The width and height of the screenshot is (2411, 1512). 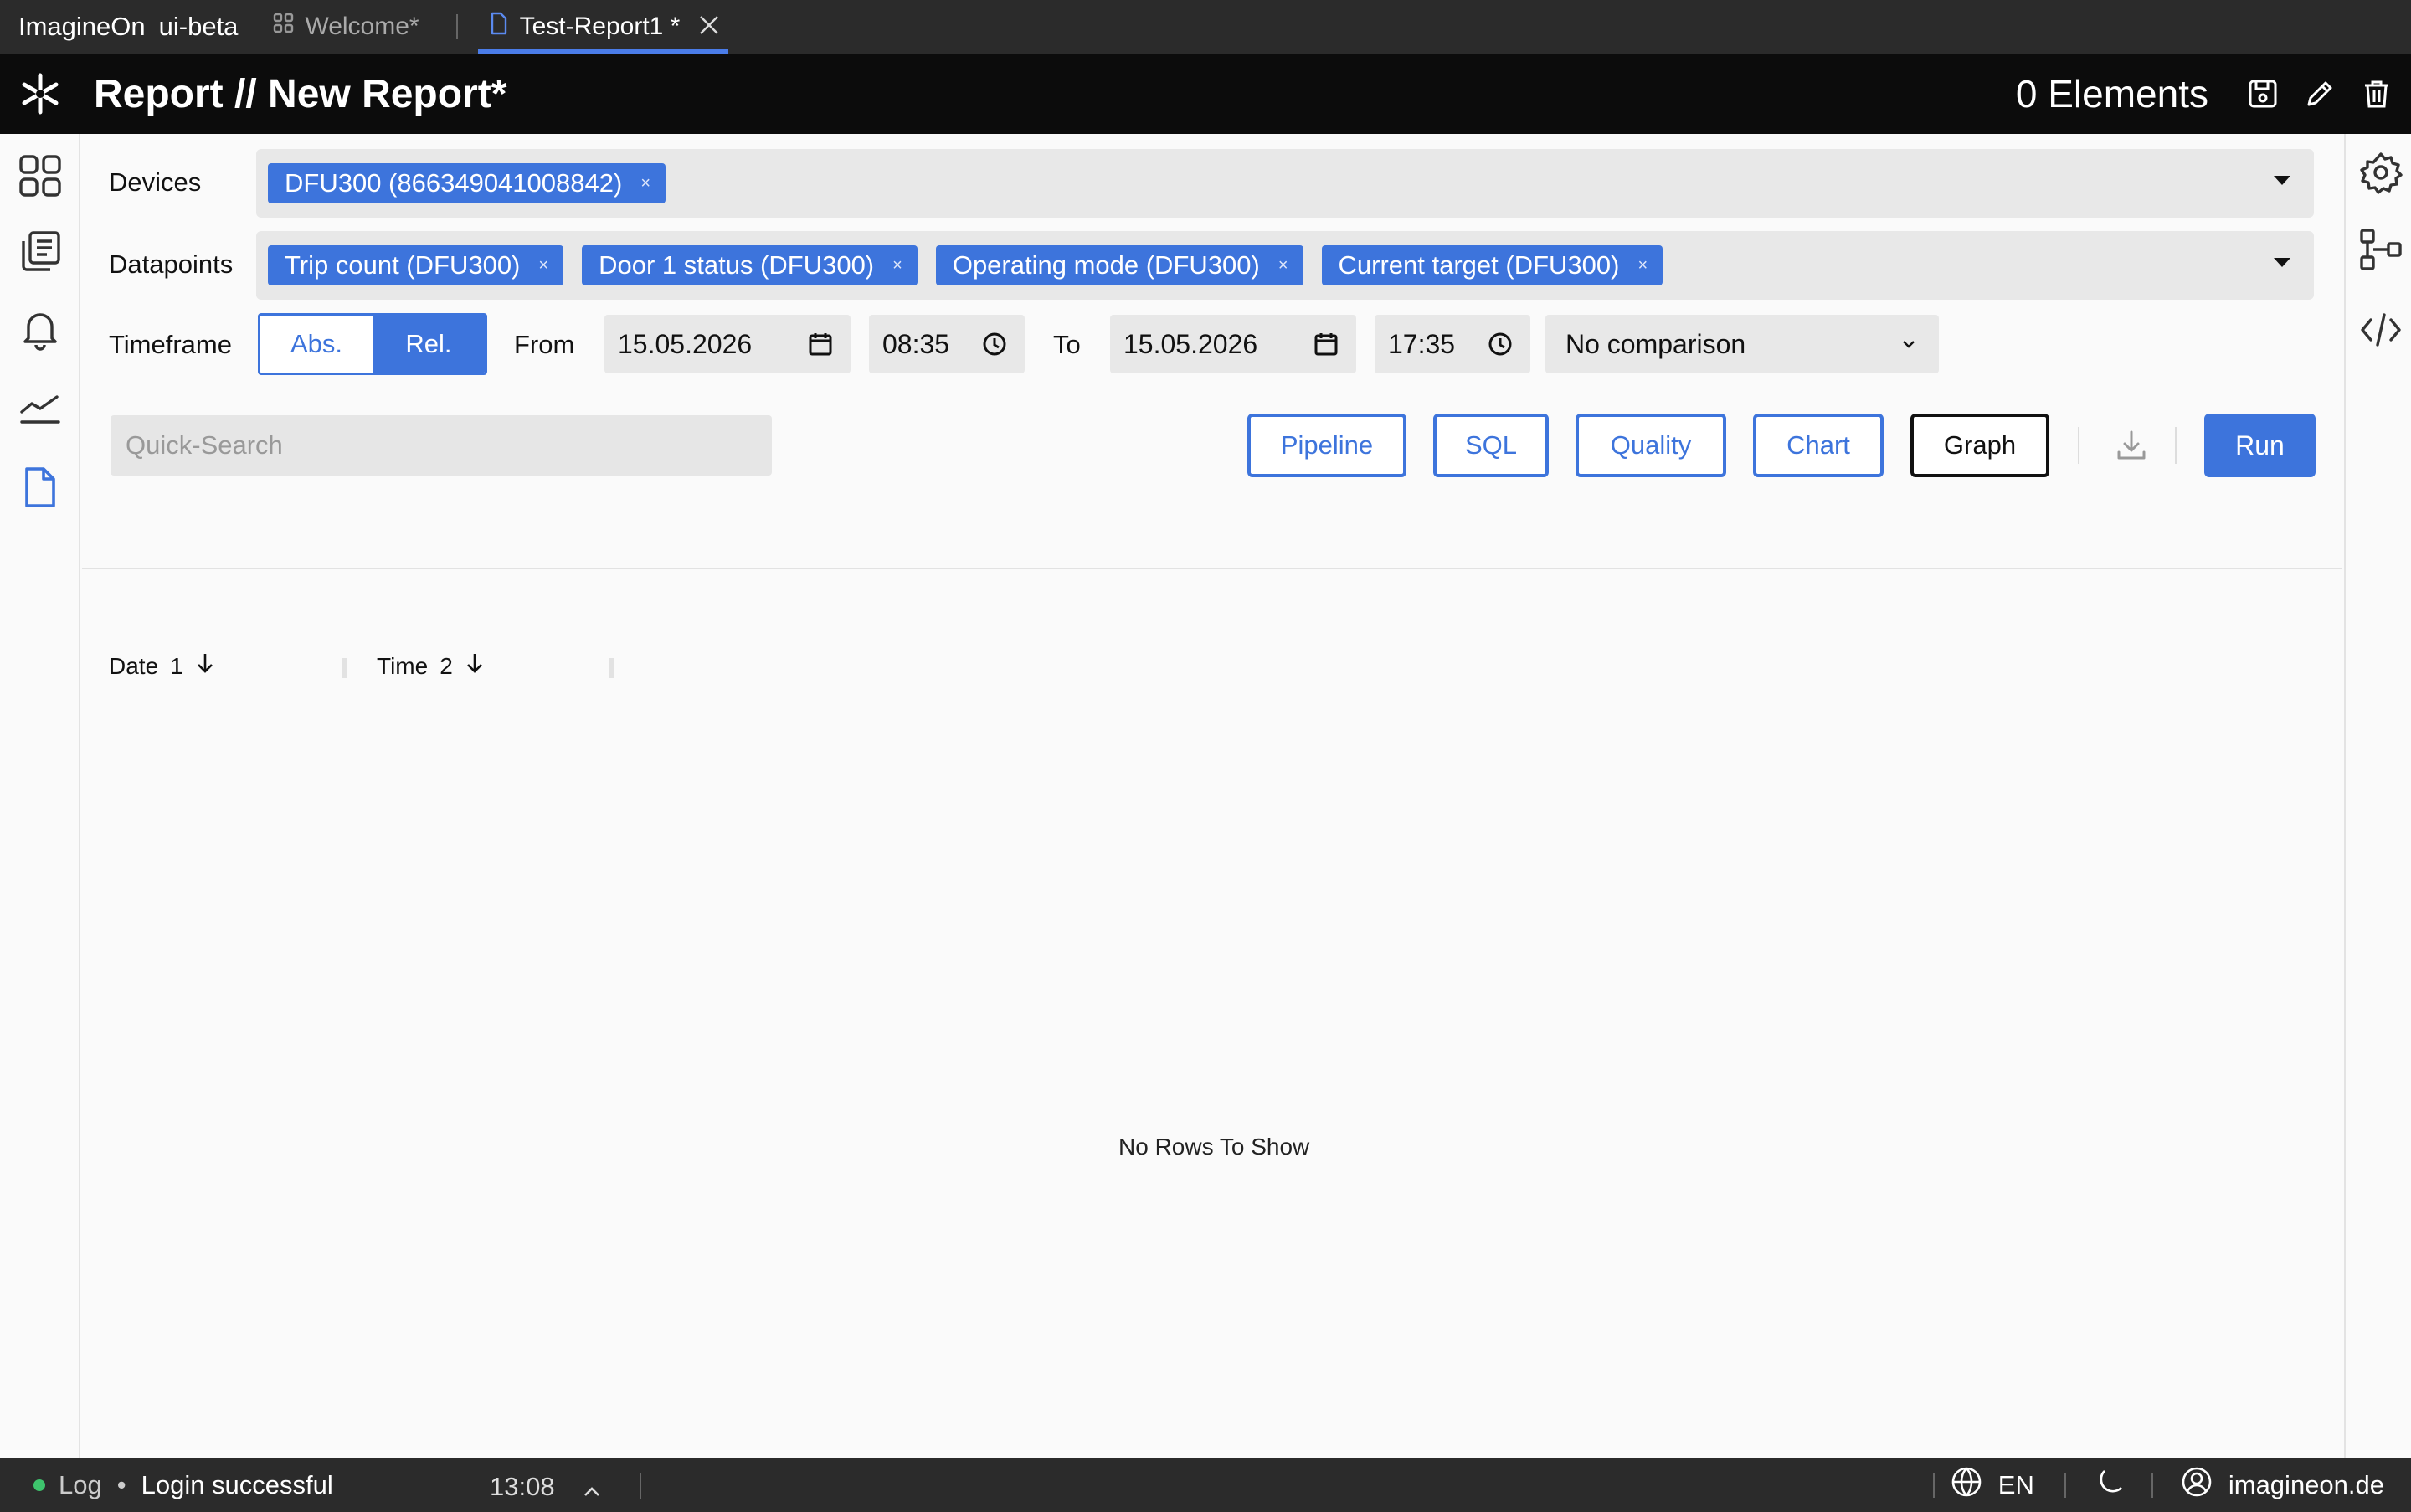 What do you see at coordinates (2376, 93) in the screenshot?
I see `delete-icon` at bounding box center [2376, 93].